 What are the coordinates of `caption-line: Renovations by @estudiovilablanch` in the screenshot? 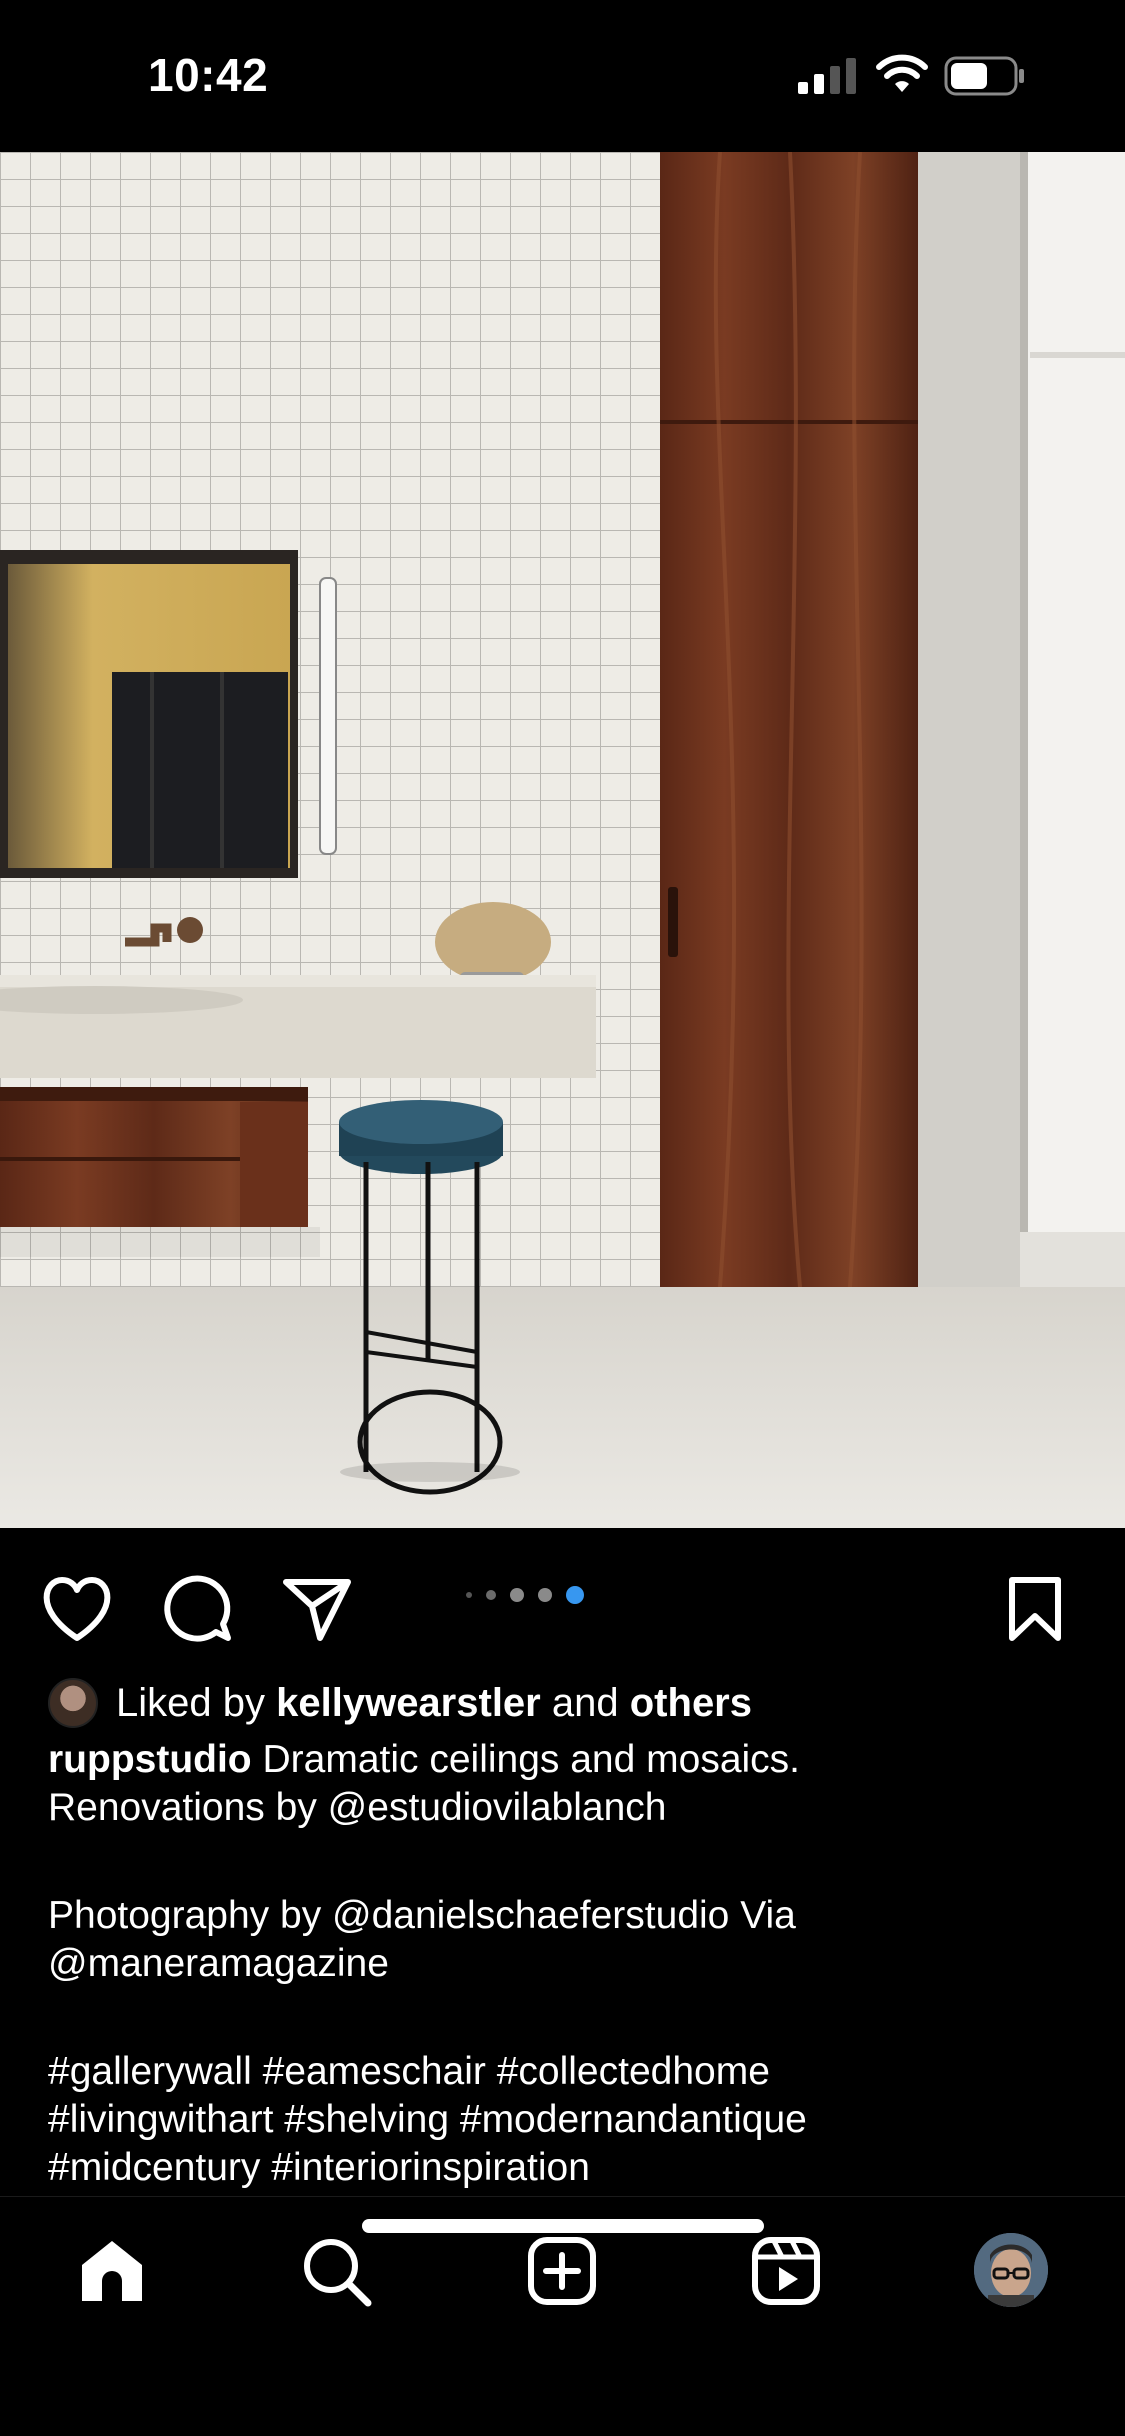 It's located at (357, 1807).